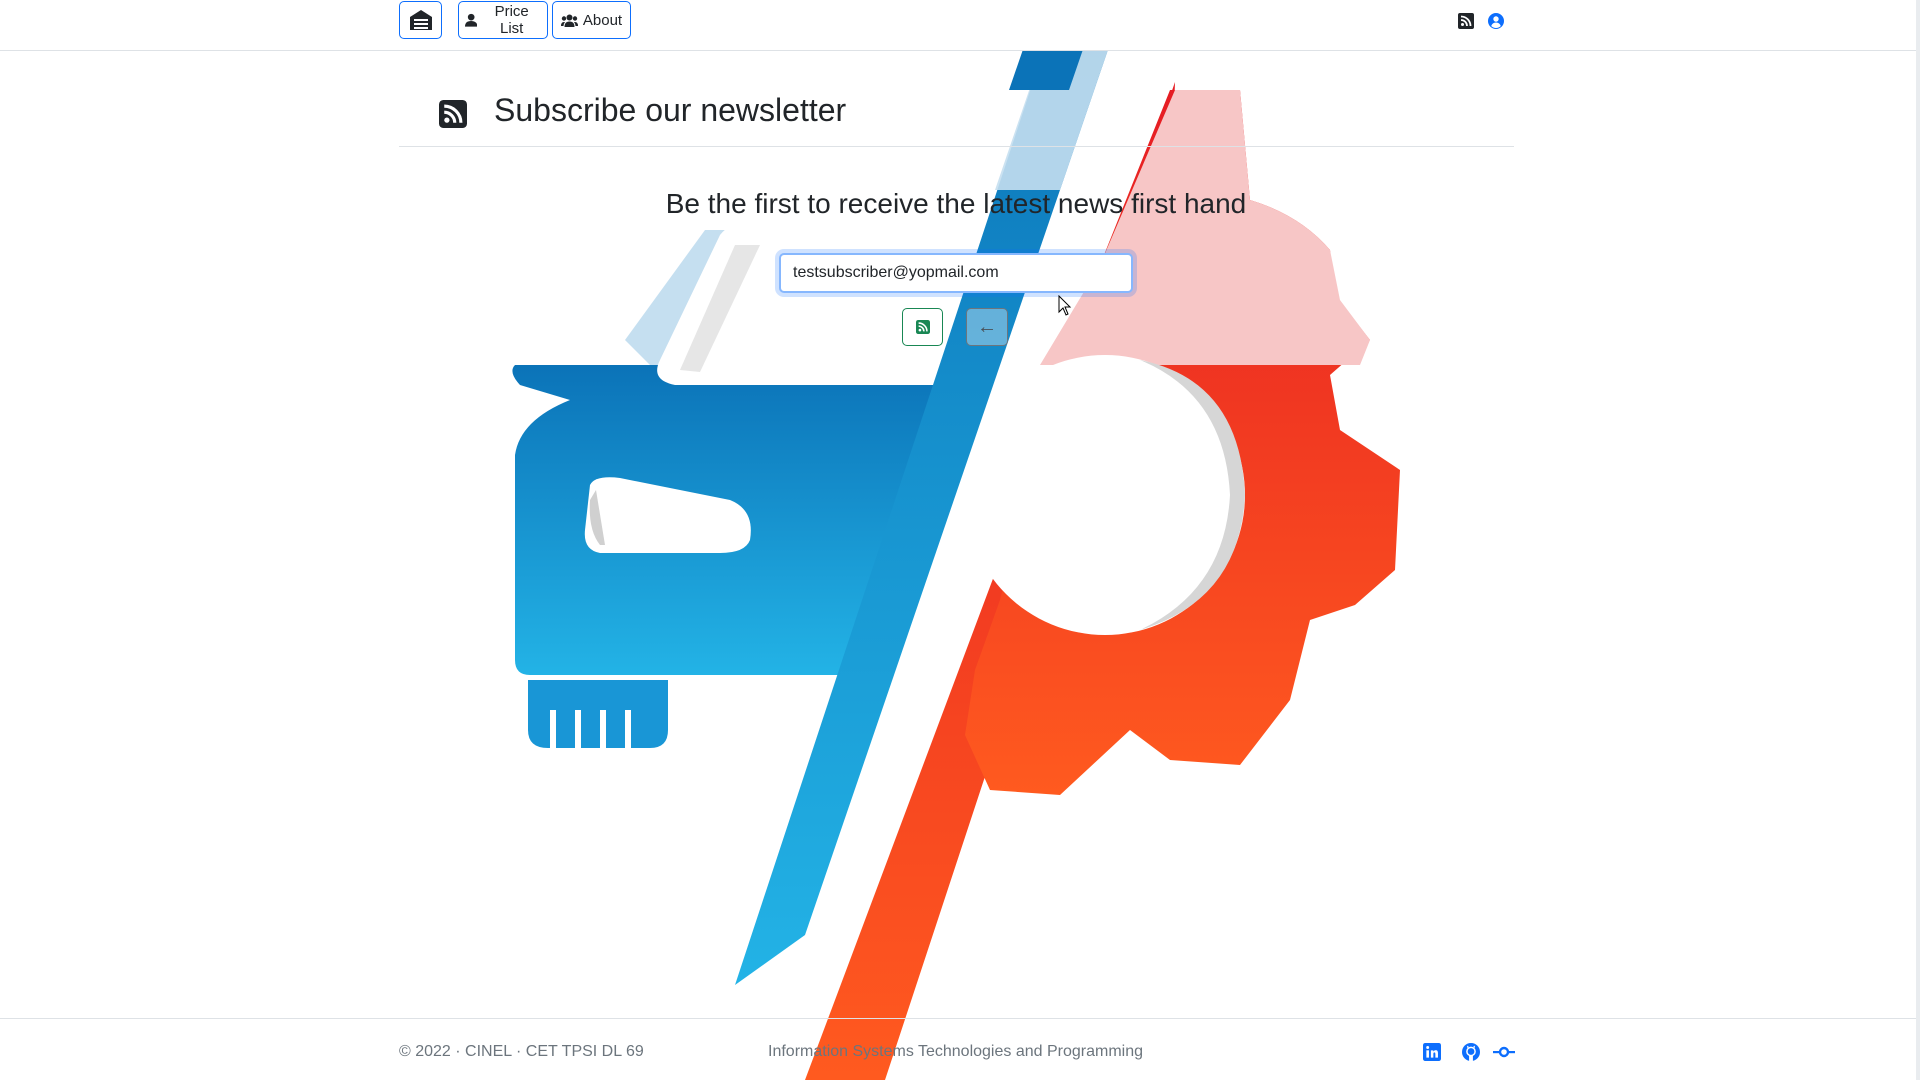 The width and height of the screenshot is (1920, 1081). I want to click on about-button: About, so click(591, 20).